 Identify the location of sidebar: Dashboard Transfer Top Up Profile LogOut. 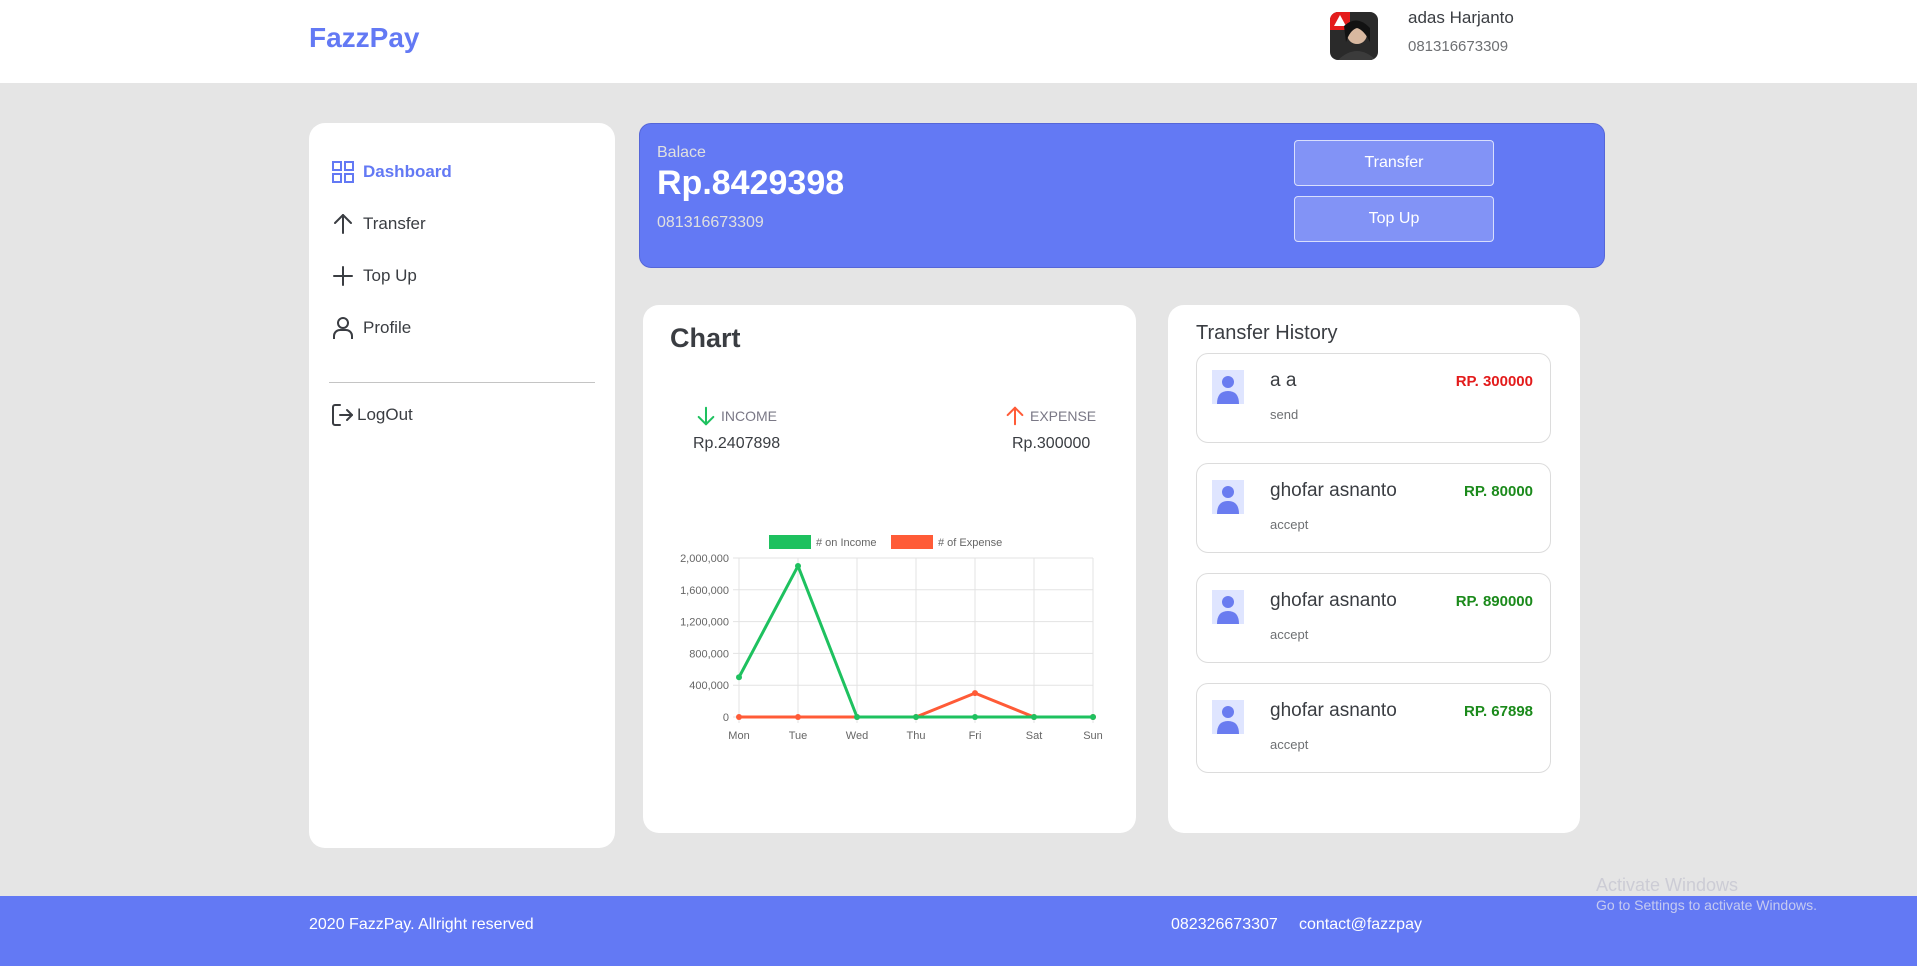
(462, 485).